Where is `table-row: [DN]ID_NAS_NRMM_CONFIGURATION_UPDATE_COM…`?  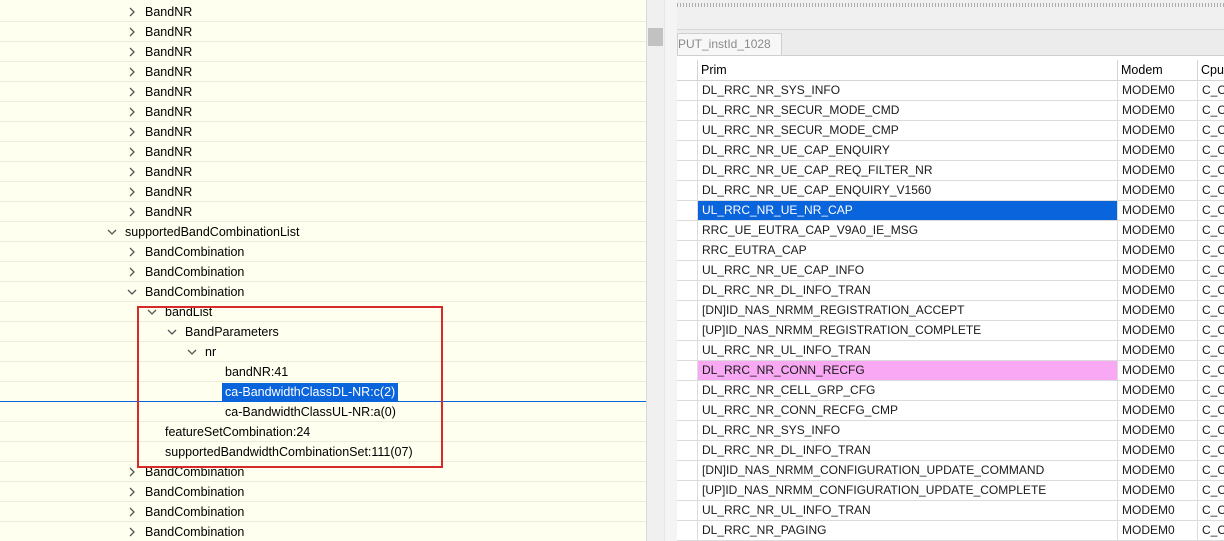
table-row: [DN]ID_NAS_NRMM_CONFIGURATION_UPDATE_COM… is located at coordinates (950, 471).